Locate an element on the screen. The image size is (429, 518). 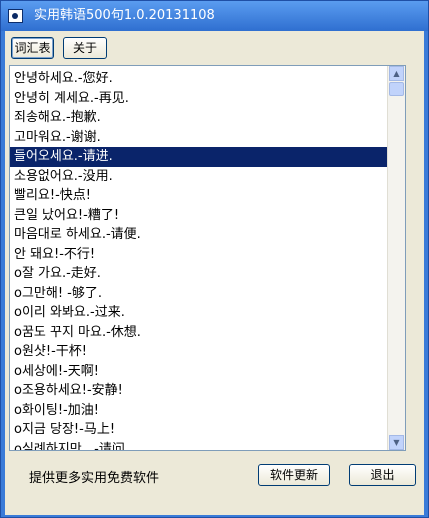
list-item-selected: 들어오세요.-请进. is located at coordinates (199, 157).